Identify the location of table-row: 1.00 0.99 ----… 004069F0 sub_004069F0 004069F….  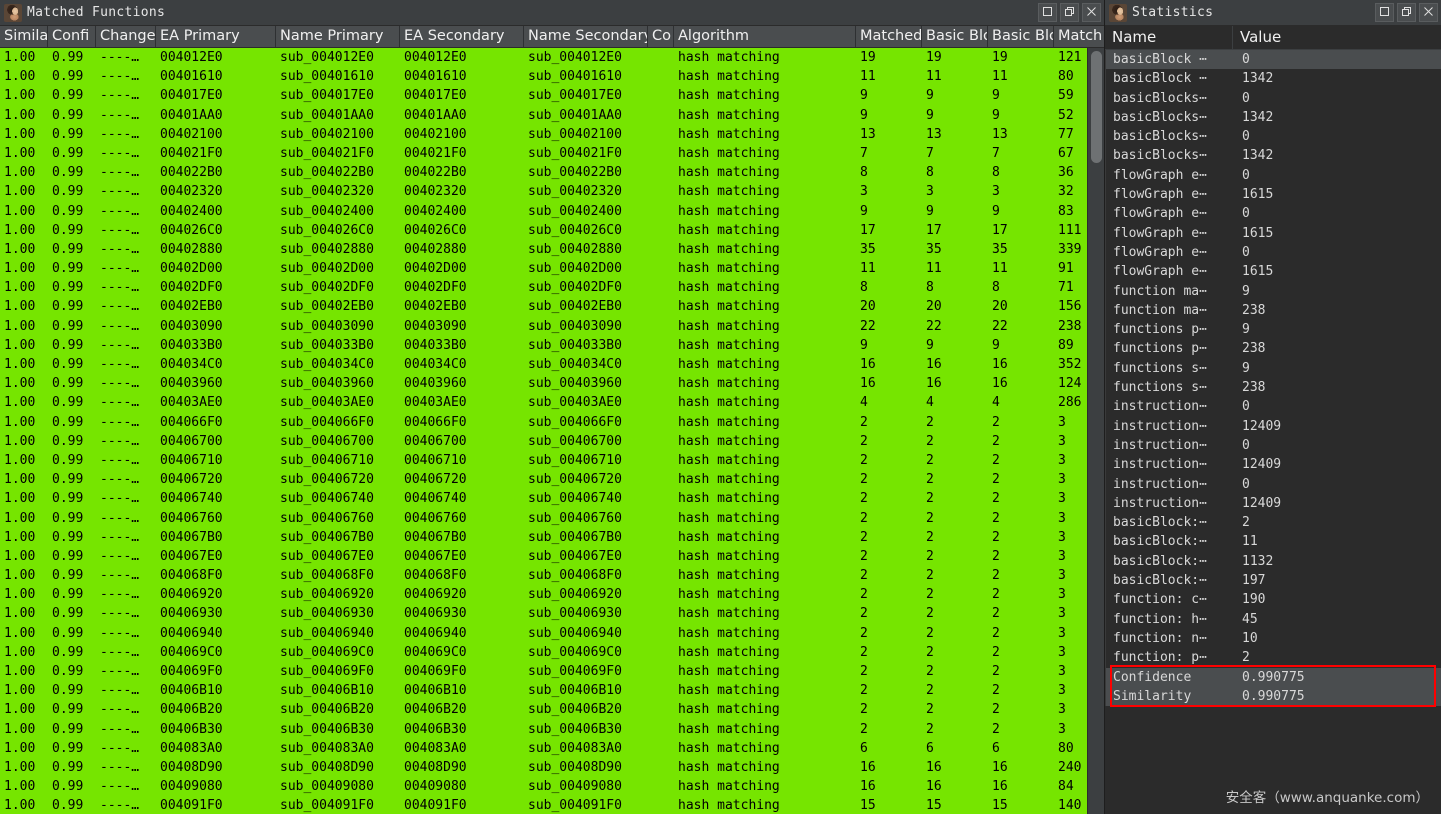
(552, 672).